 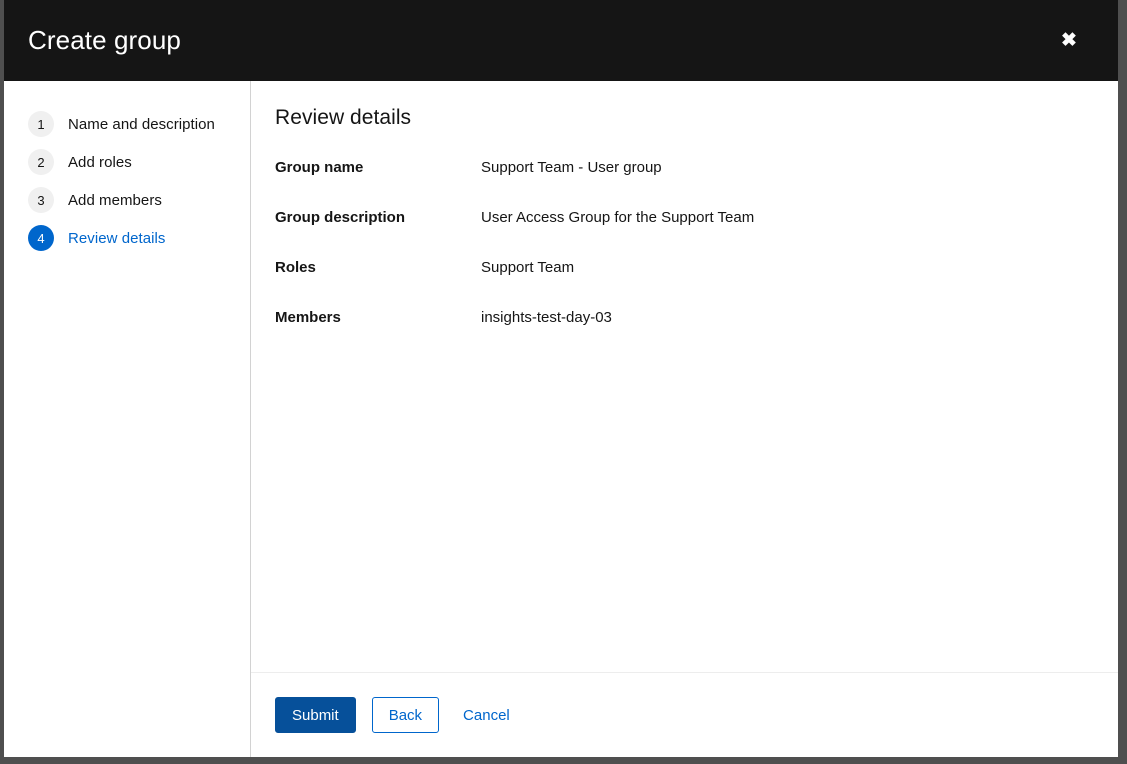 I want to click on review-term-group-name: Group name, so click(x=319, y=167).